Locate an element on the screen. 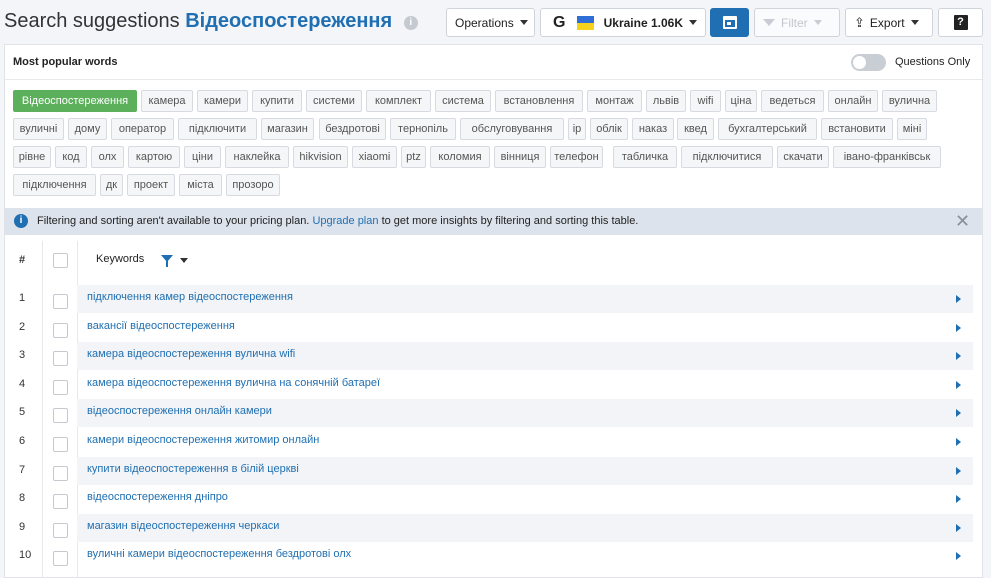 The image size is (991, 578). export-button: ⇪ Export is located at coordinates (889, 22).